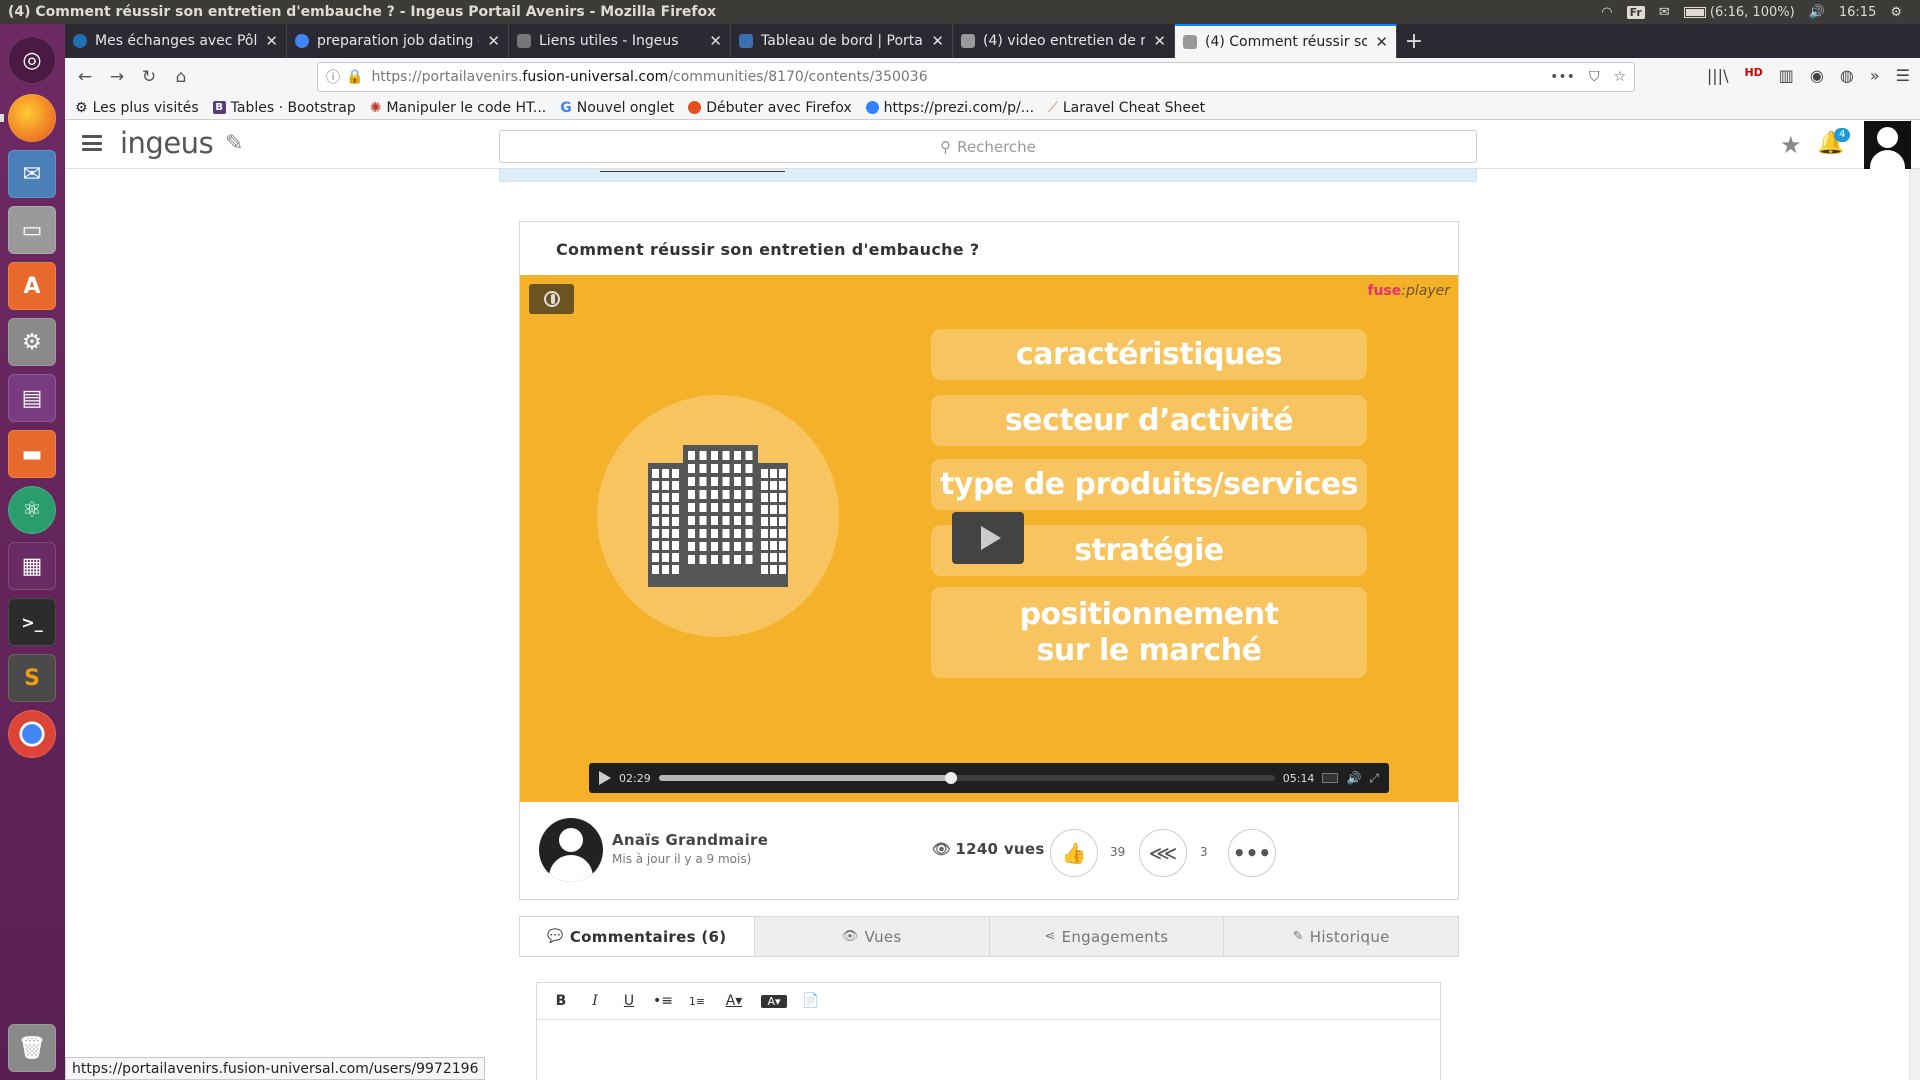 This screenshot has height=1080, width=1920. Describe the element at coordinates (1887, 145) in the screenshot. I see `user-avatar` at that location.